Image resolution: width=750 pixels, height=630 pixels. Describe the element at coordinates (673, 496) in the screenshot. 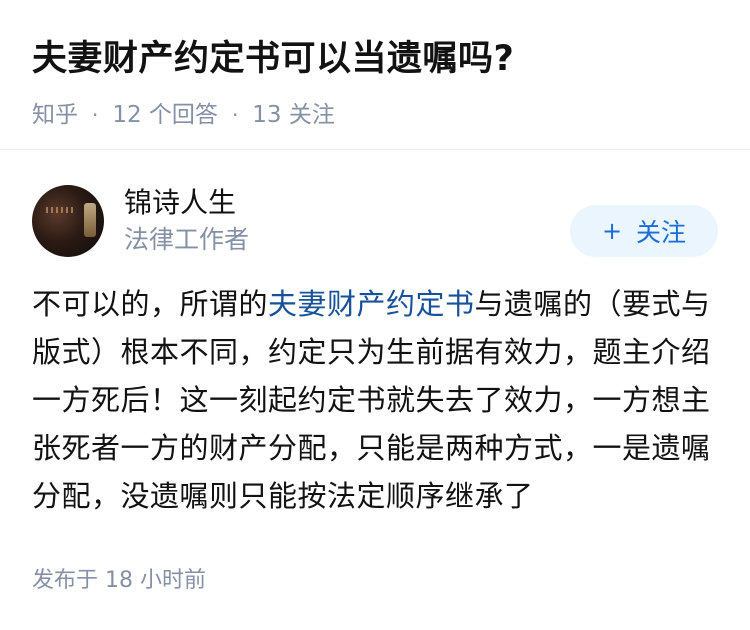

I see `text-fade` at that location.